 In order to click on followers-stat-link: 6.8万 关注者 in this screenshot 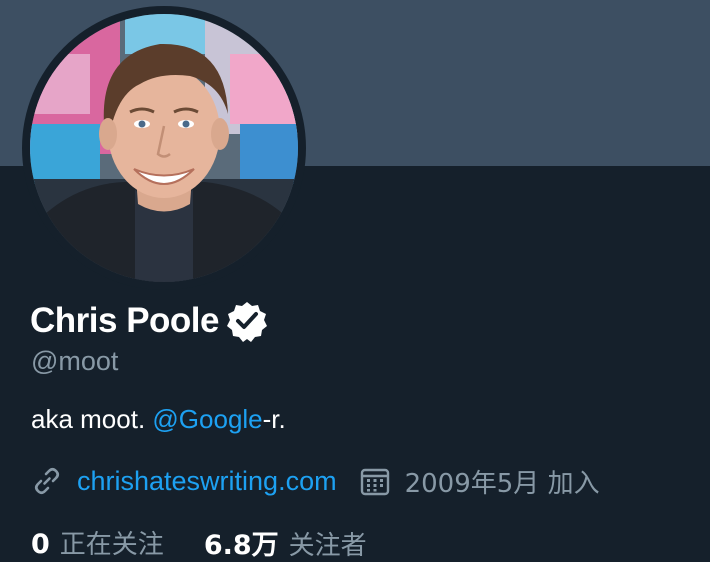, I will do `click(285, 542)`.